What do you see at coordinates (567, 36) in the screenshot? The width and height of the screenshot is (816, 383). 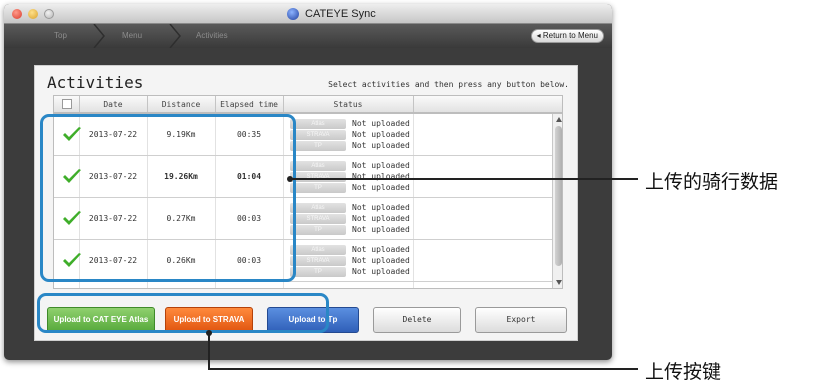 I see `return-to-menu-button: ◂ Return to Menu` at bounding box center [567, 36].